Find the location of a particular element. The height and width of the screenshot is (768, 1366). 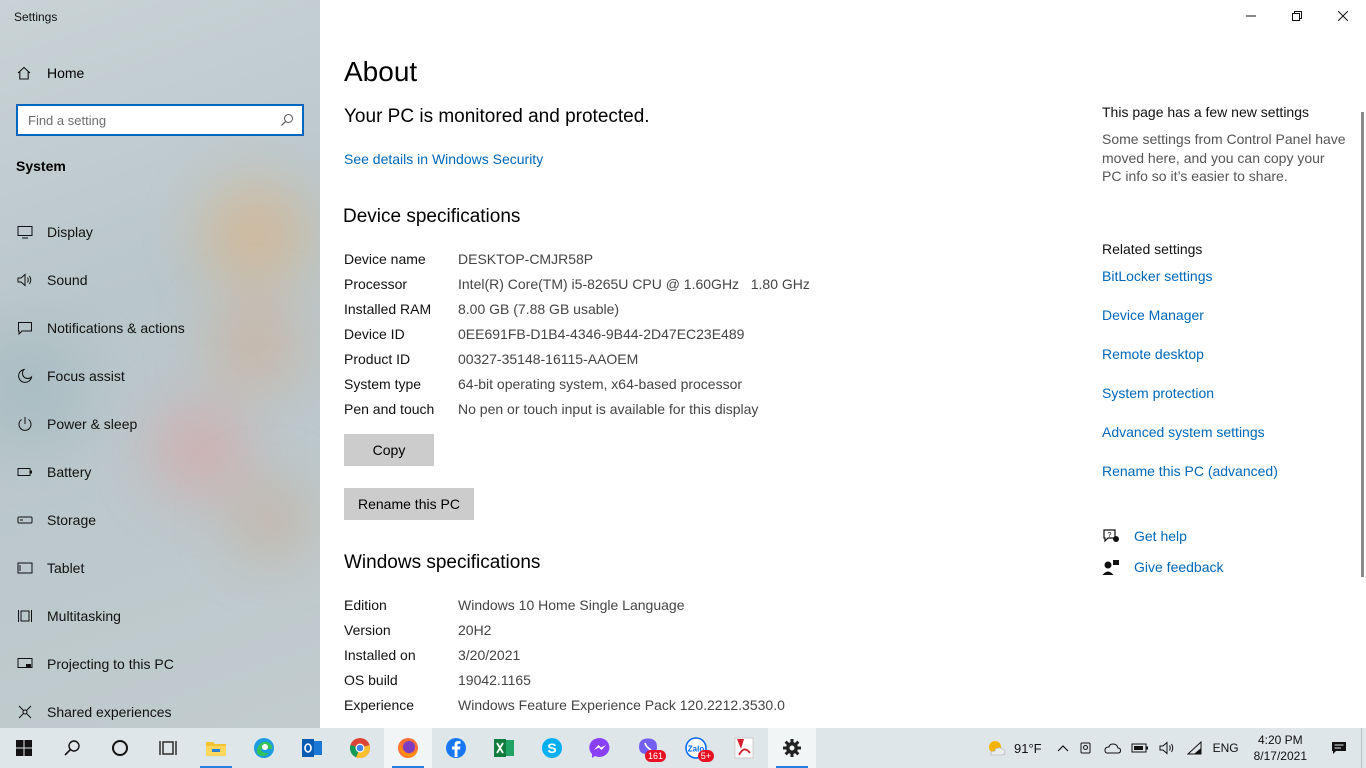

action-center-button is located at coordinates (1339, 748).